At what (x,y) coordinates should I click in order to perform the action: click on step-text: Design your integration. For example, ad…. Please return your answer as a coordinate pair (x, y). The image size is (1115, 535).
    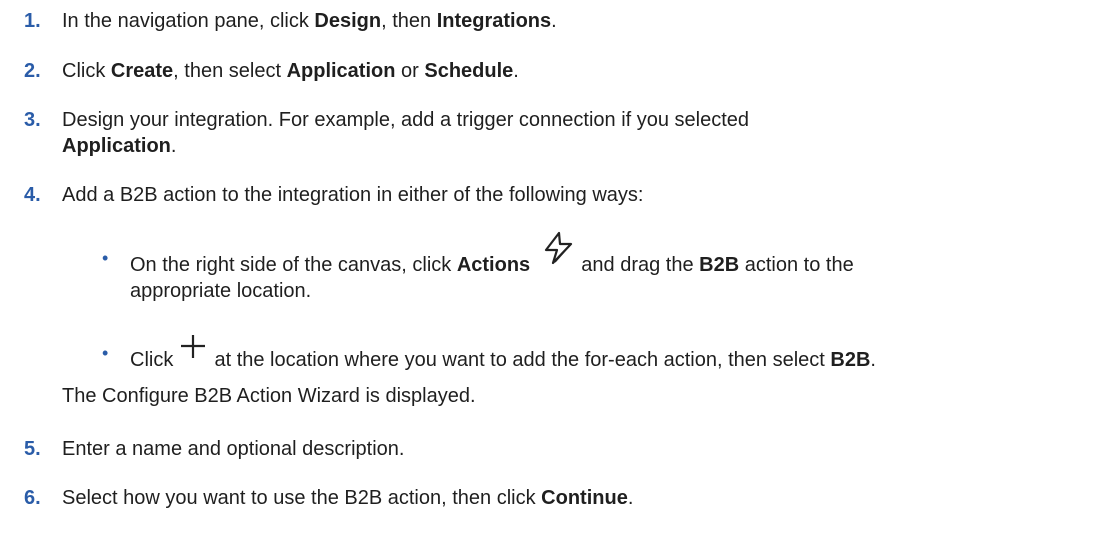
    Looking at the image, I should click on (406, 133).